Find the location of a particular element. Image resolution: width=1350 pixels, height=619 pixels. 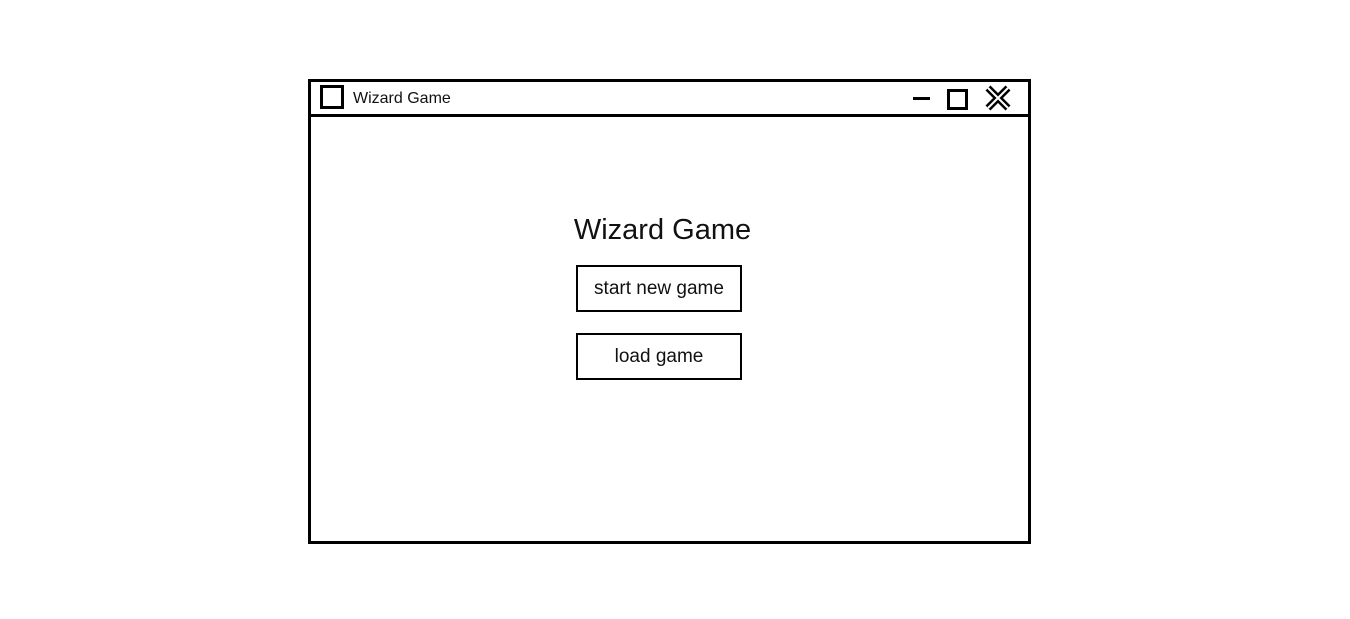

close-button is located at coordinates (998, 98).